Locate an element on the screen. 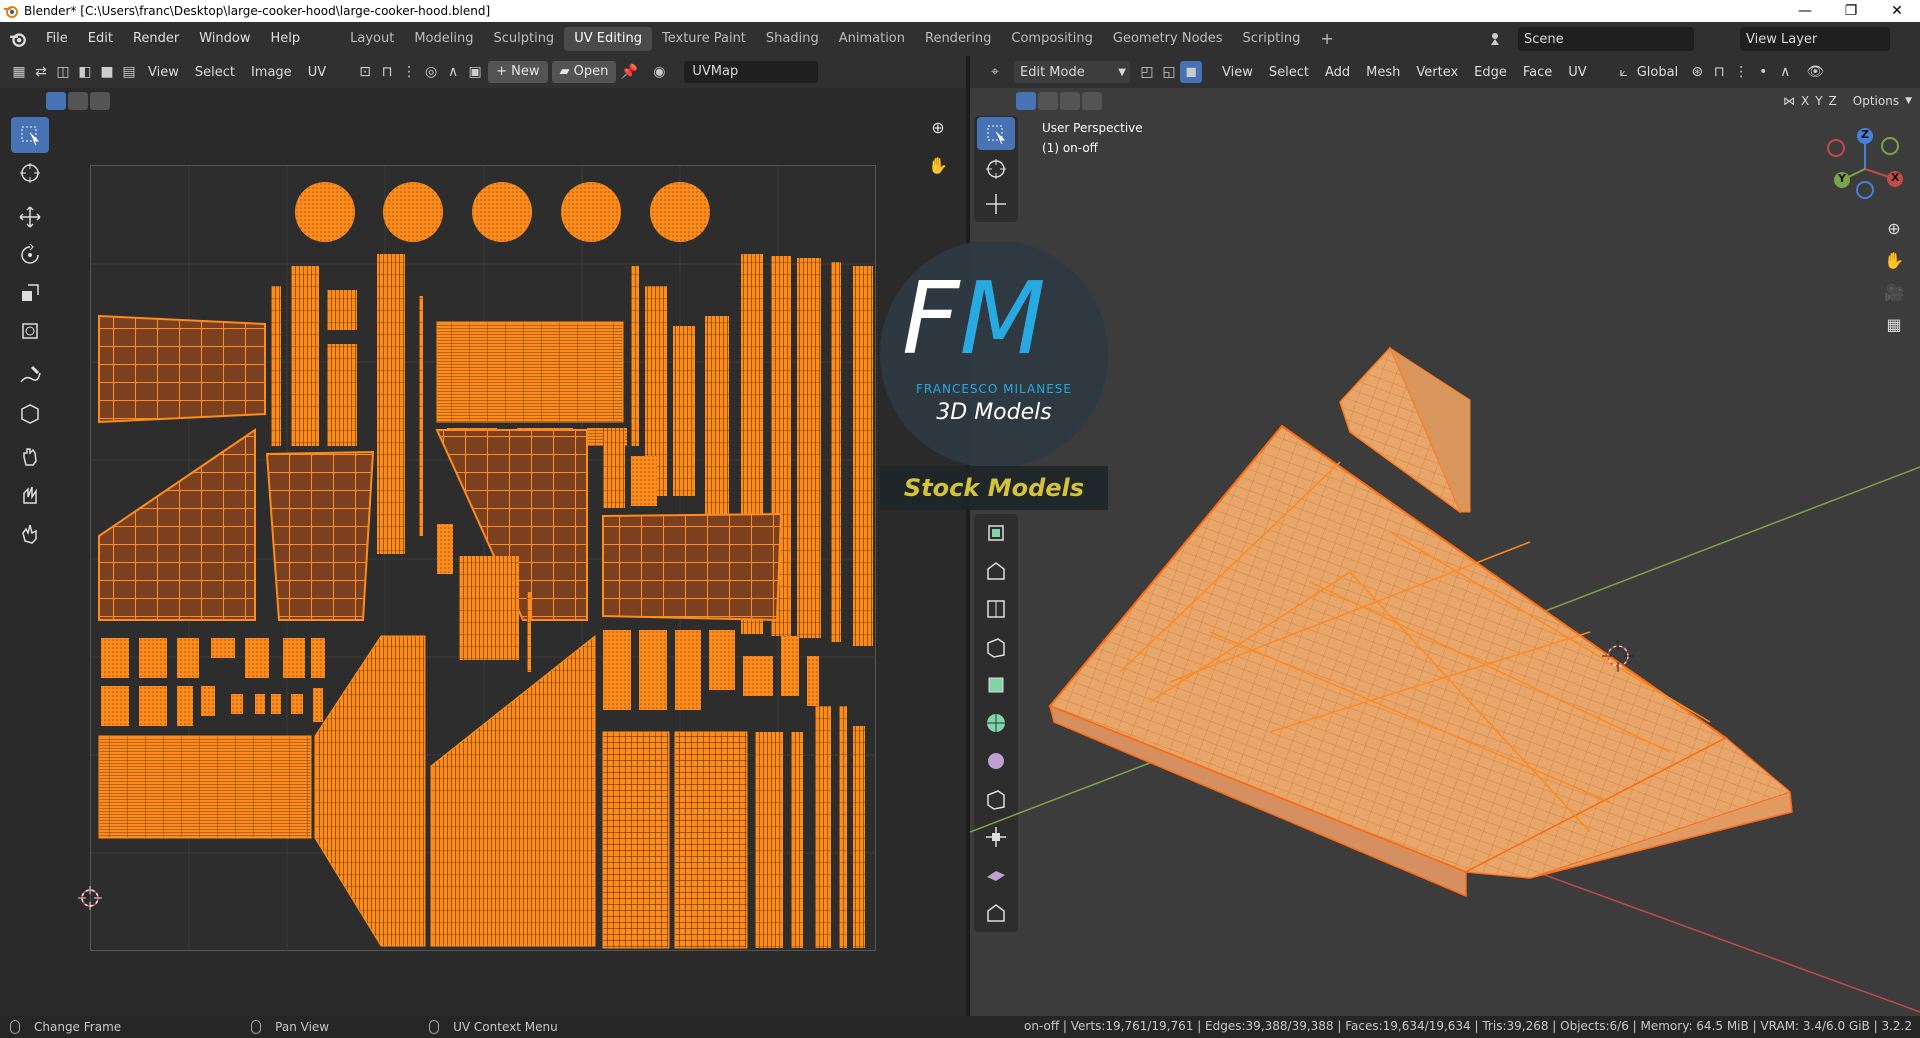  vp-proportional-icon: • is located at coordinates (1763, 72).